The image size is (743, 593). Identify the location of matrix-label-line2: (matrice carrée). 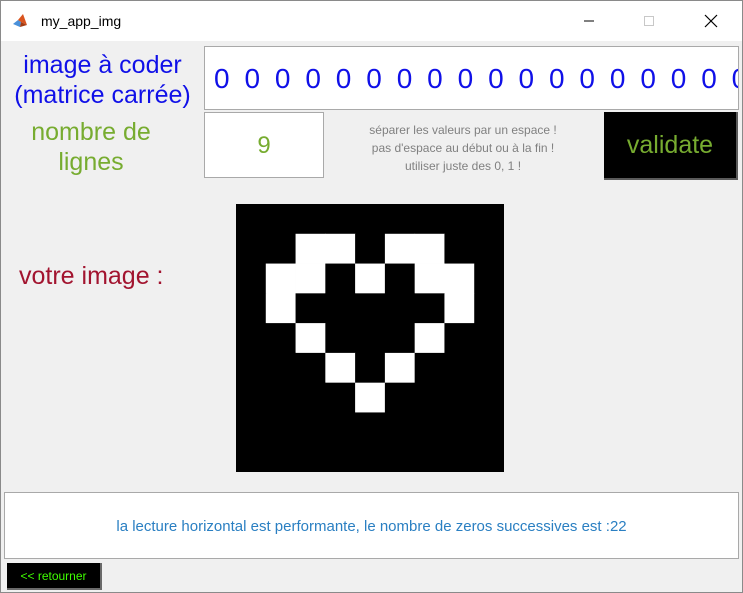
(102, 95).